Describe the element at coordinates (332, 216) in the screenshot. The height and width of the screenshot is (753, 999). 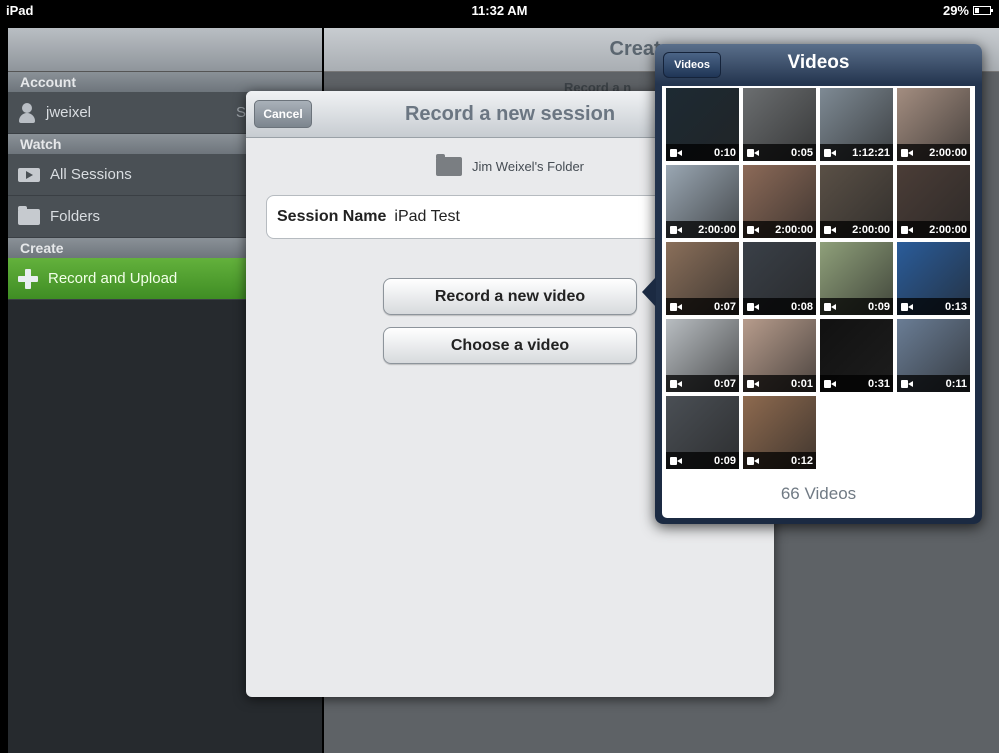
I see `session-name-label: Session Name` at that location.